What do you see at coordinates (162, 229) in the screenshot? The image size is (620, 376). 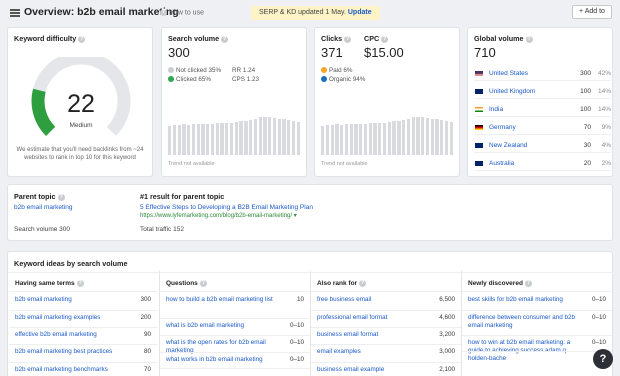 I see `top-result-traffic: Total traffic 152` at bounding box center [162, 229].